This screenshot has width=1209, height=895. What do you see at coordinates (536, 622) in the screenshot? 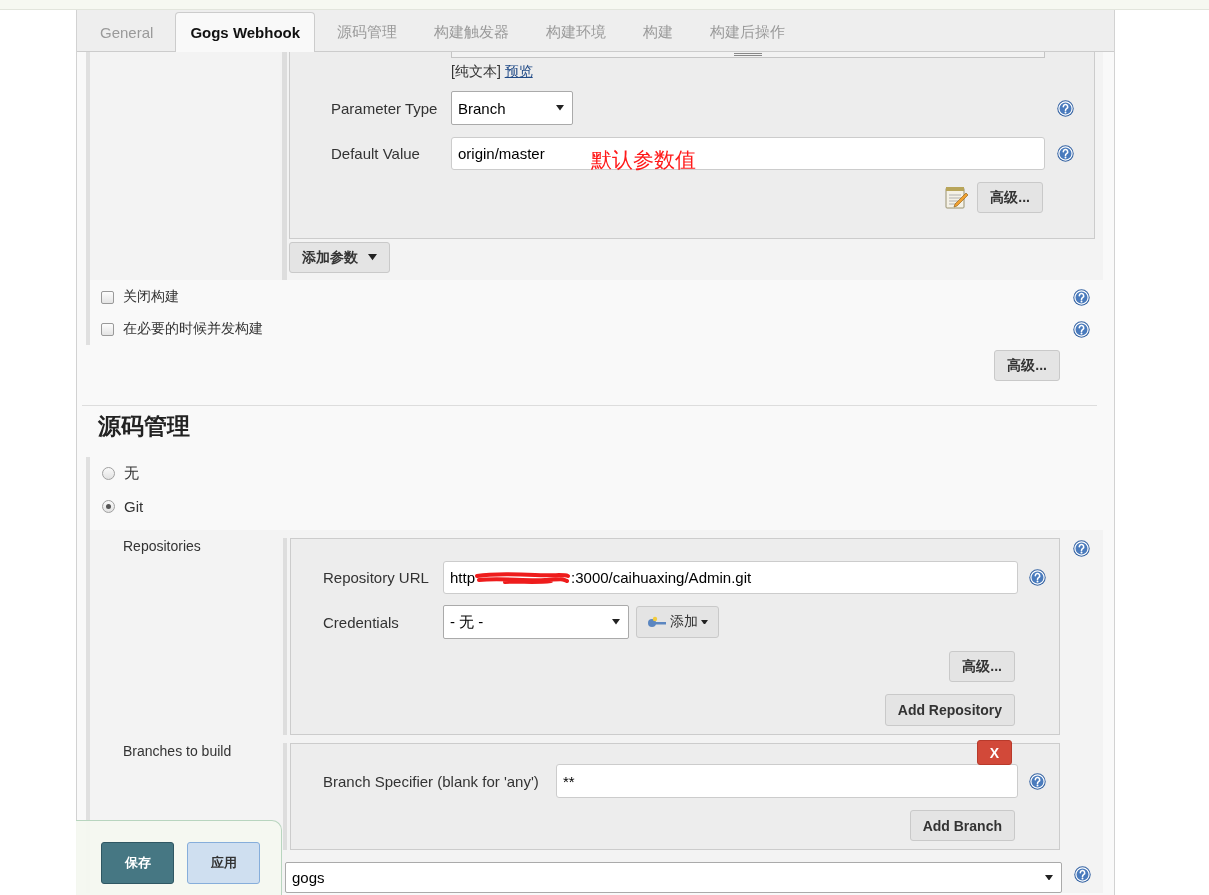
I see `credentials-select: - 无 -` at bounding box center [536, 622].